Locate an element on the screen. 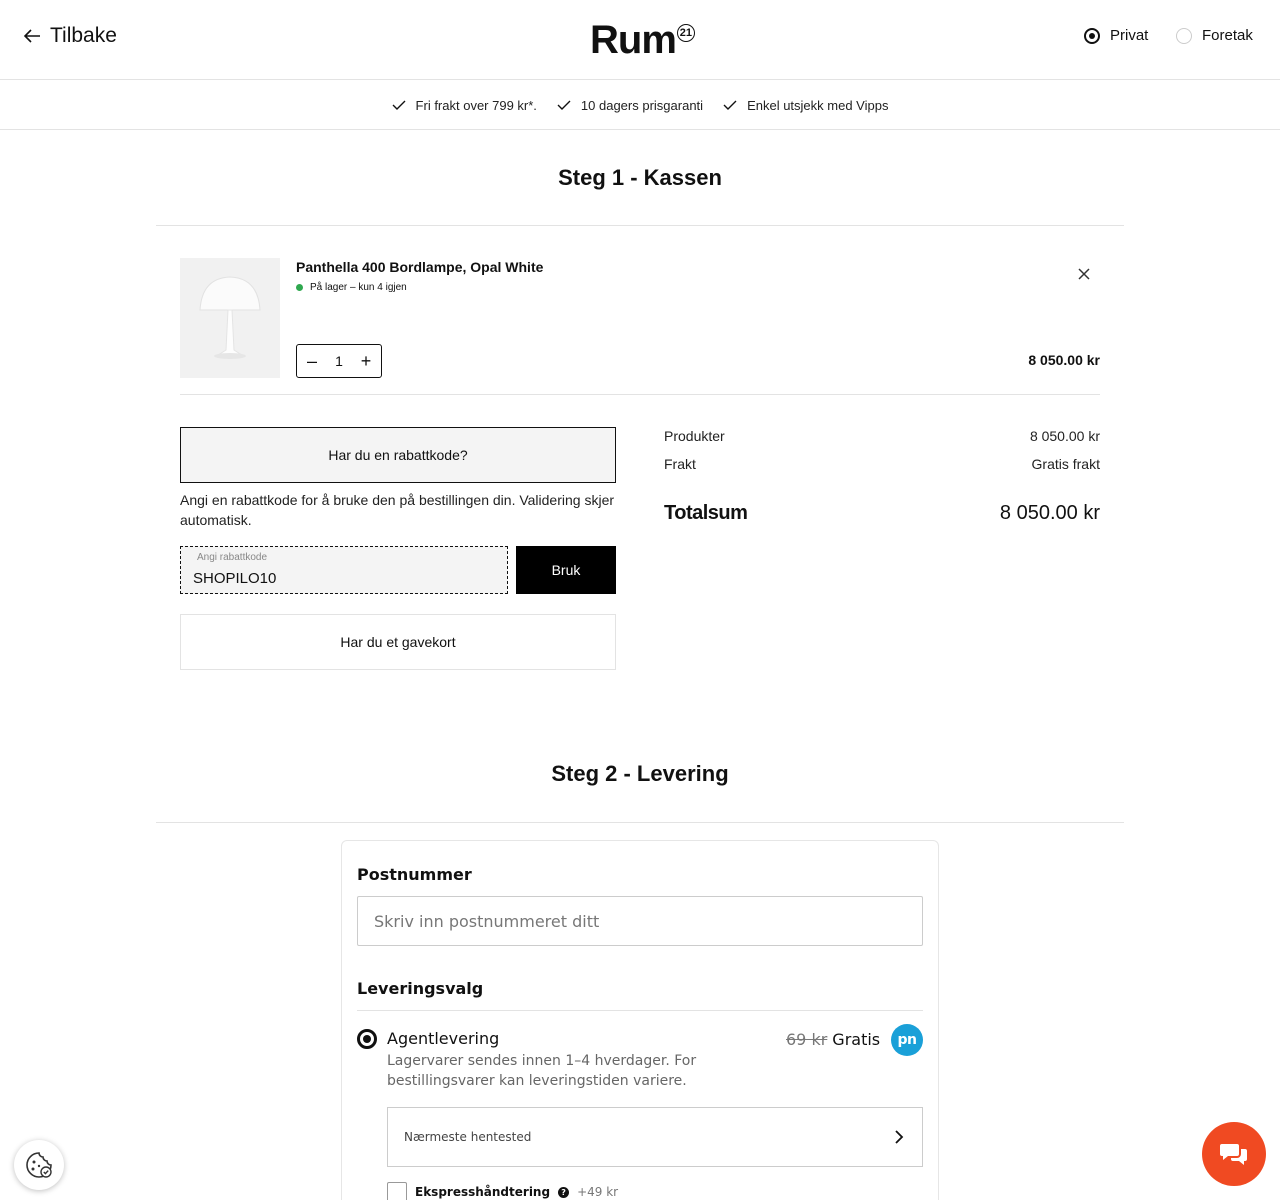  customer-type-private: Privat is located at coordinates (1116, 35).